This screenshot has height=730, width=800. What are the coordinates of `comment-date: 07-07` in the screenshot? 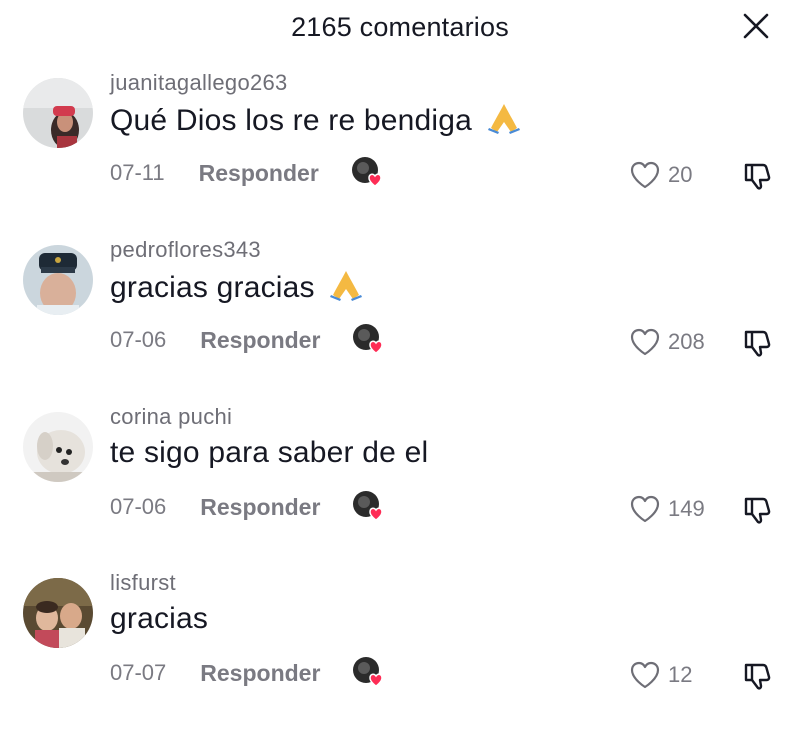 It's located at (138, 672).